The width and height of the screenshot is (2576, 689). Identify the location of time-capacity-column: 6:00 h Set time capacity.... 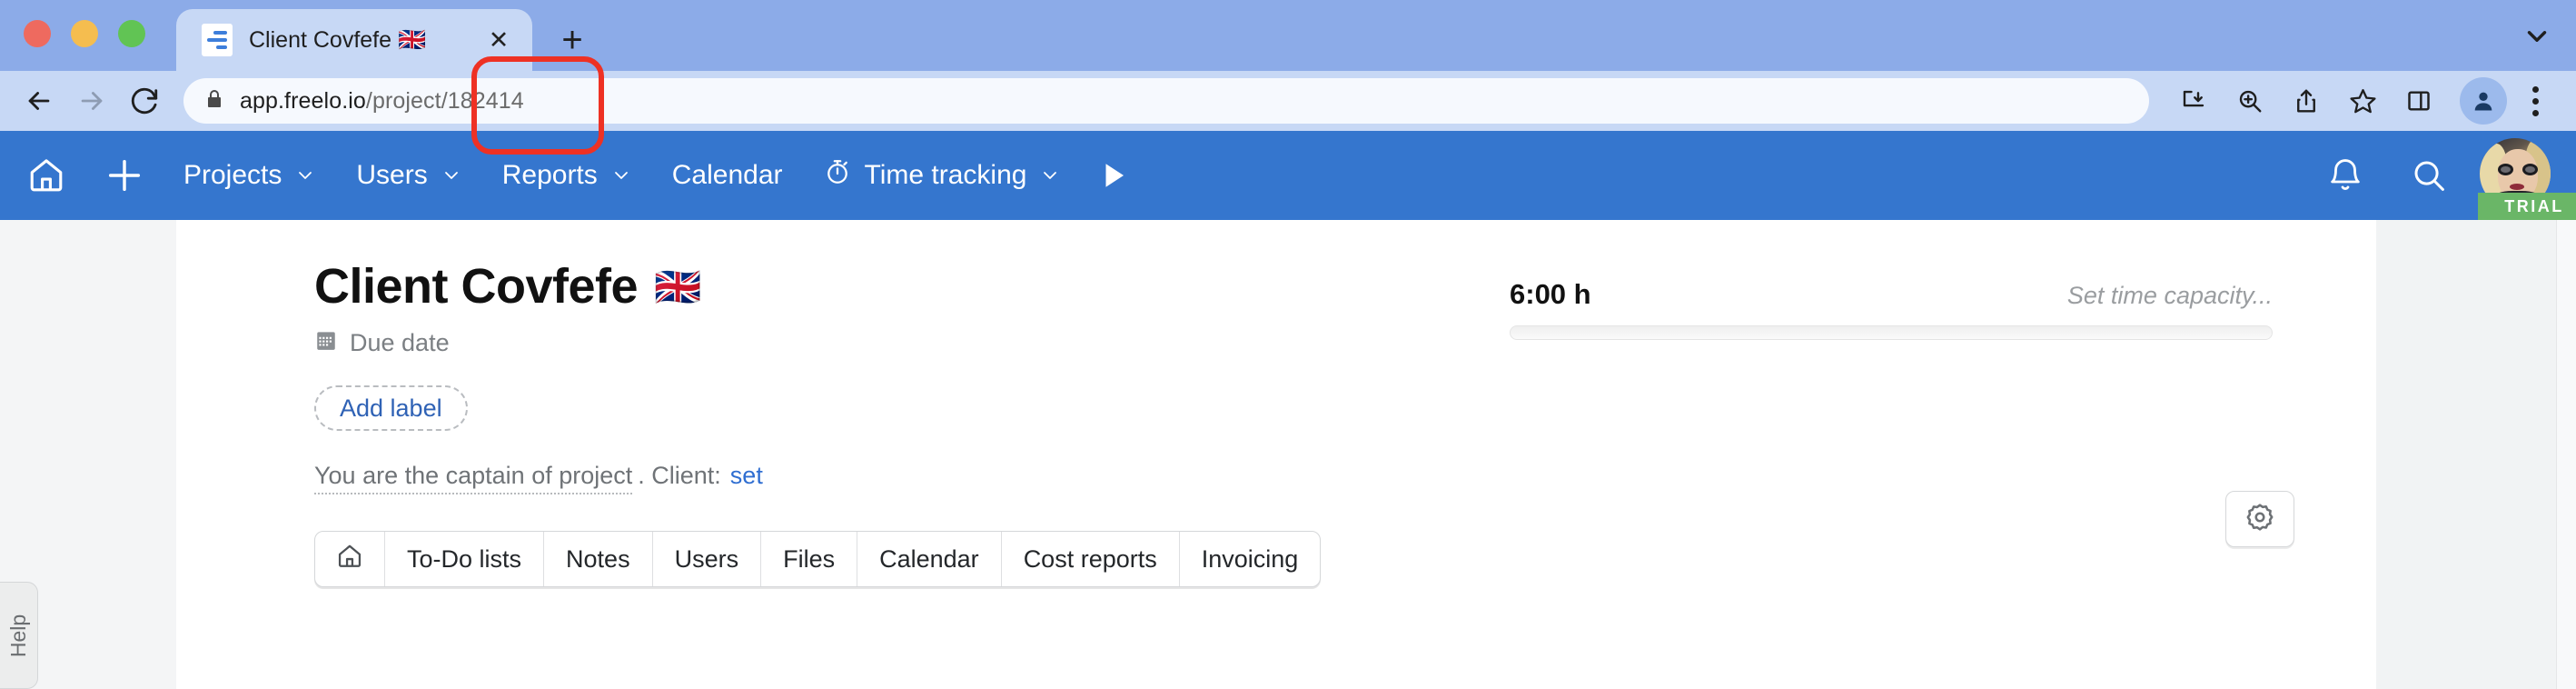
(1891, 424).